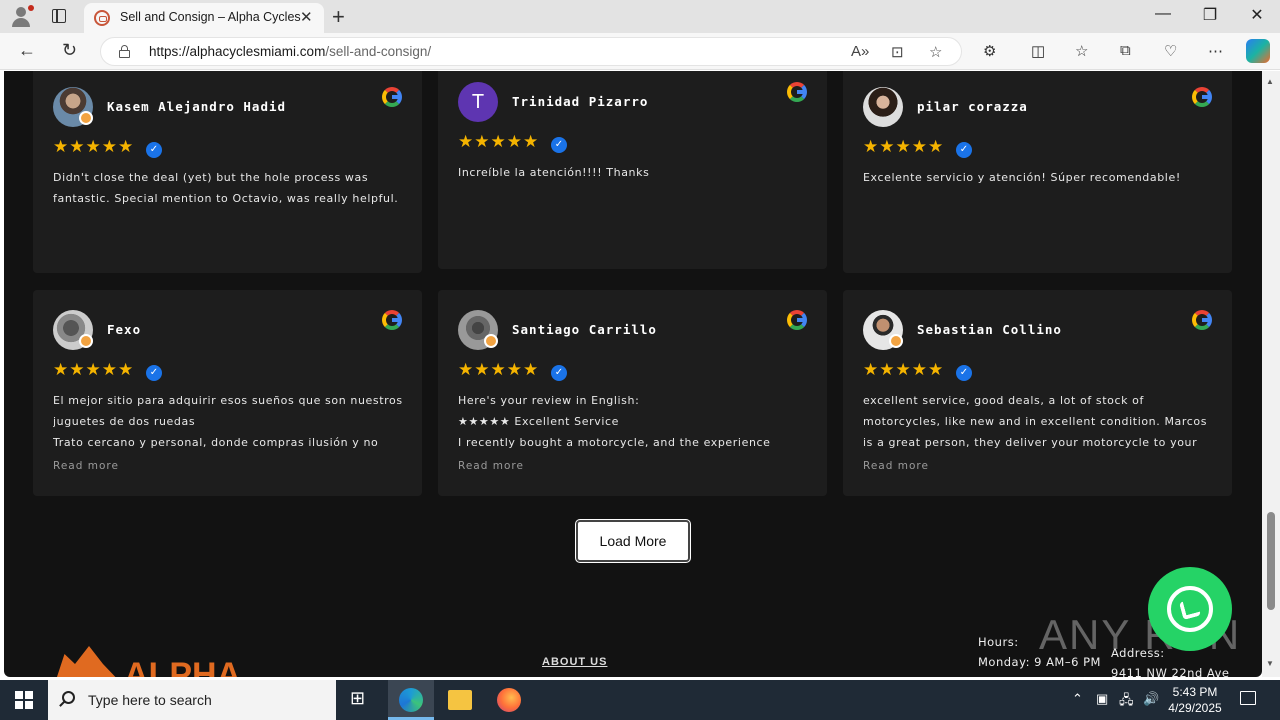 This screenshot has width=1280, height=720. I want to click on fox-logo-icon, so click(89, 661).